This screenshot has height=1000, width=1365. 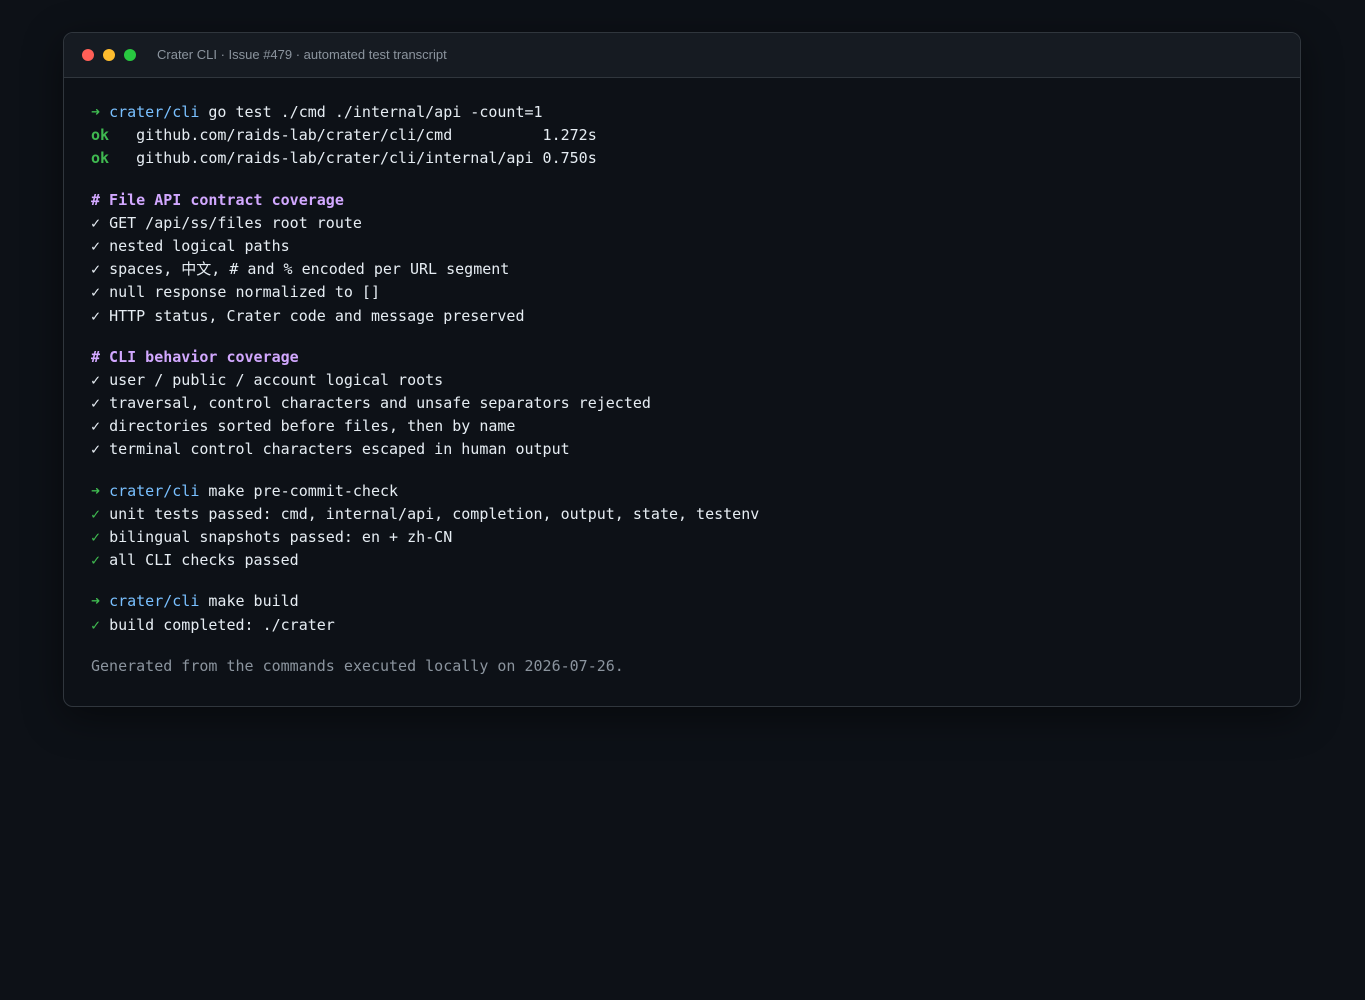 What do you see at coordinates (685, 601) in the screenshot?
I see `command-line: ➜ crater/cli make build` at bounding box center [685, 601].